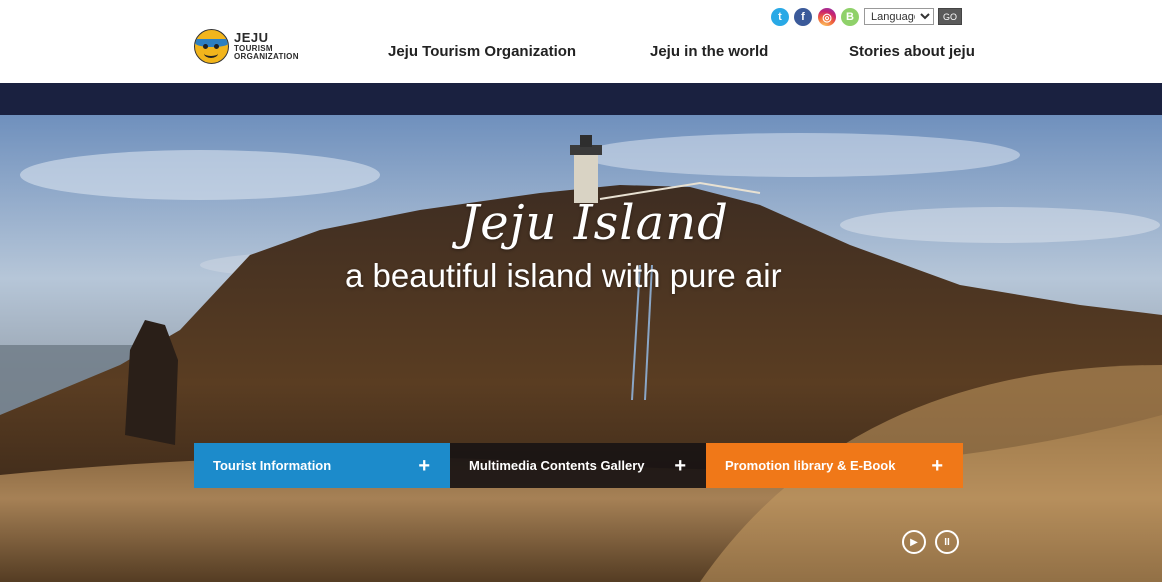 This screenshot has height=582, width=1162. What do you see at coordinates (950, 16) in the screenshot?
I see `go-button: GO` at bounding box center [950, 16].